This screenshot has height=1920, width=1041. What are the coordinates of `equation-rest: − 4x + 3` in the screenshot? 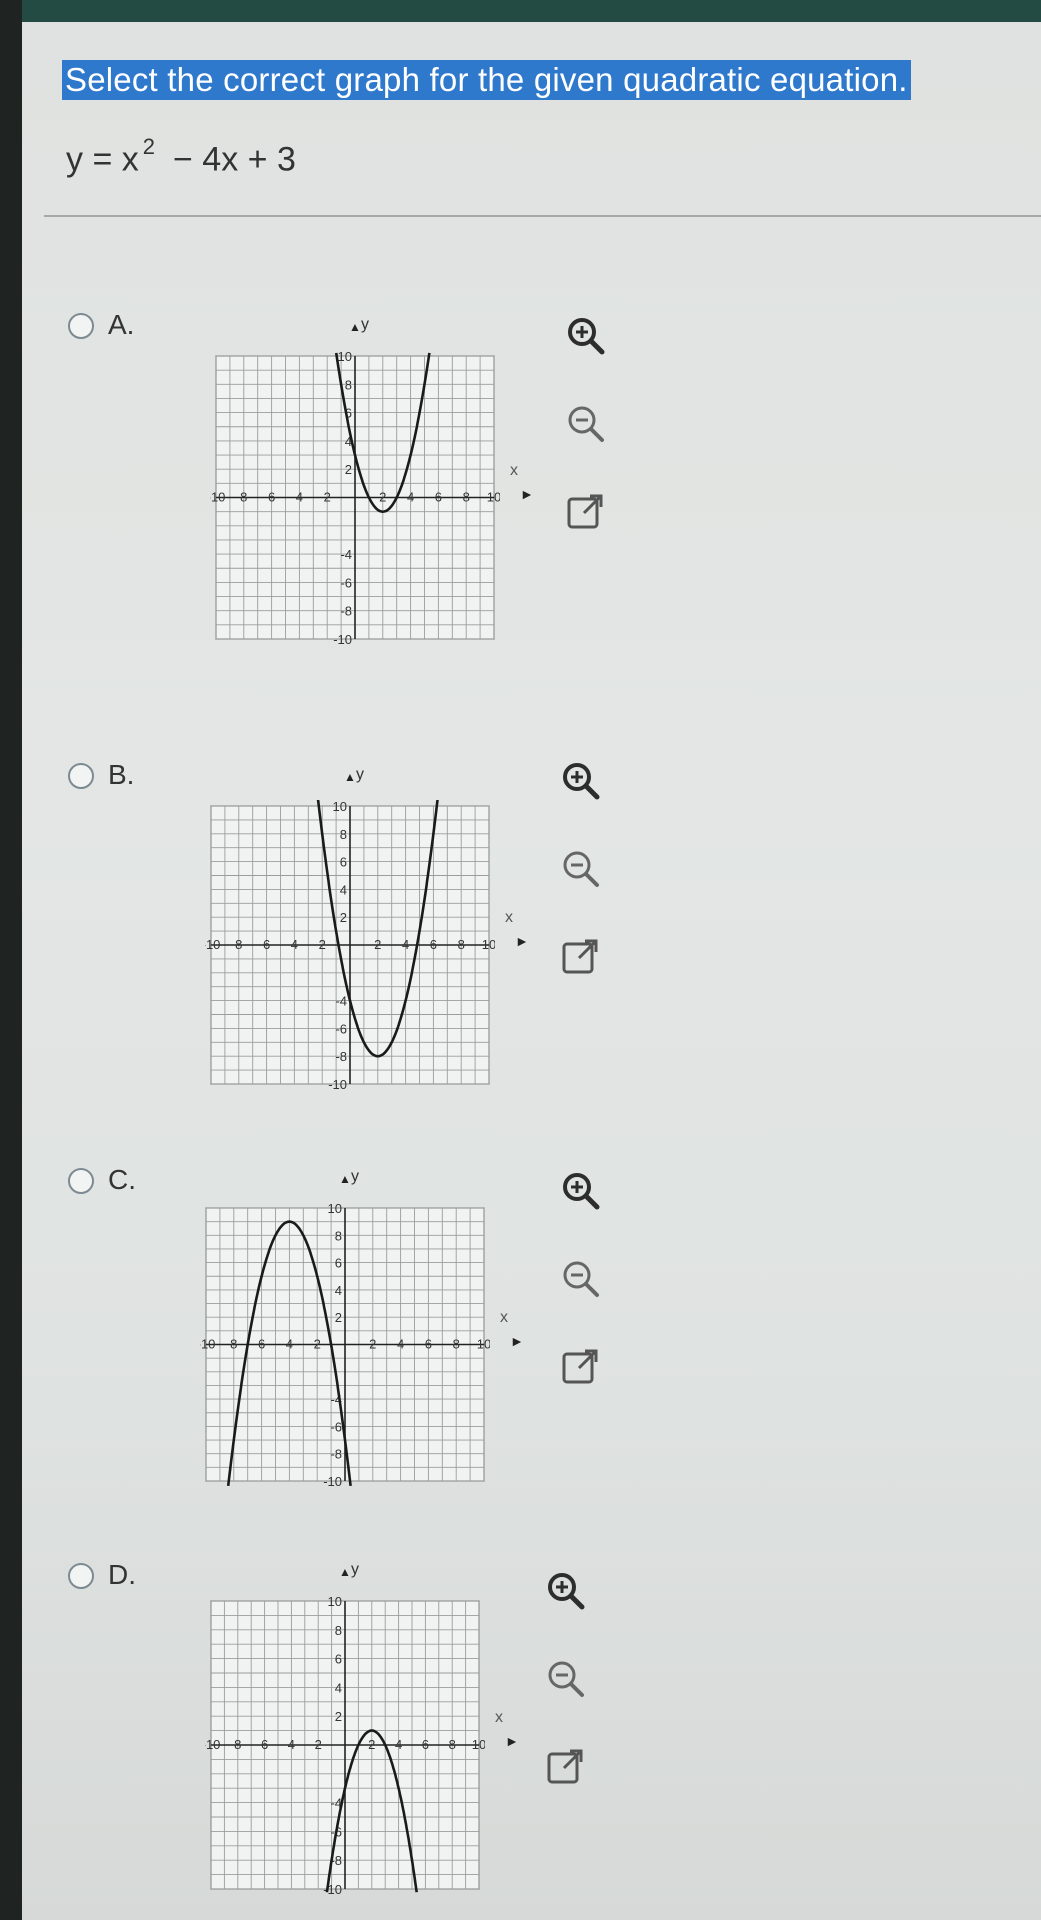 It's located at (234, 159).